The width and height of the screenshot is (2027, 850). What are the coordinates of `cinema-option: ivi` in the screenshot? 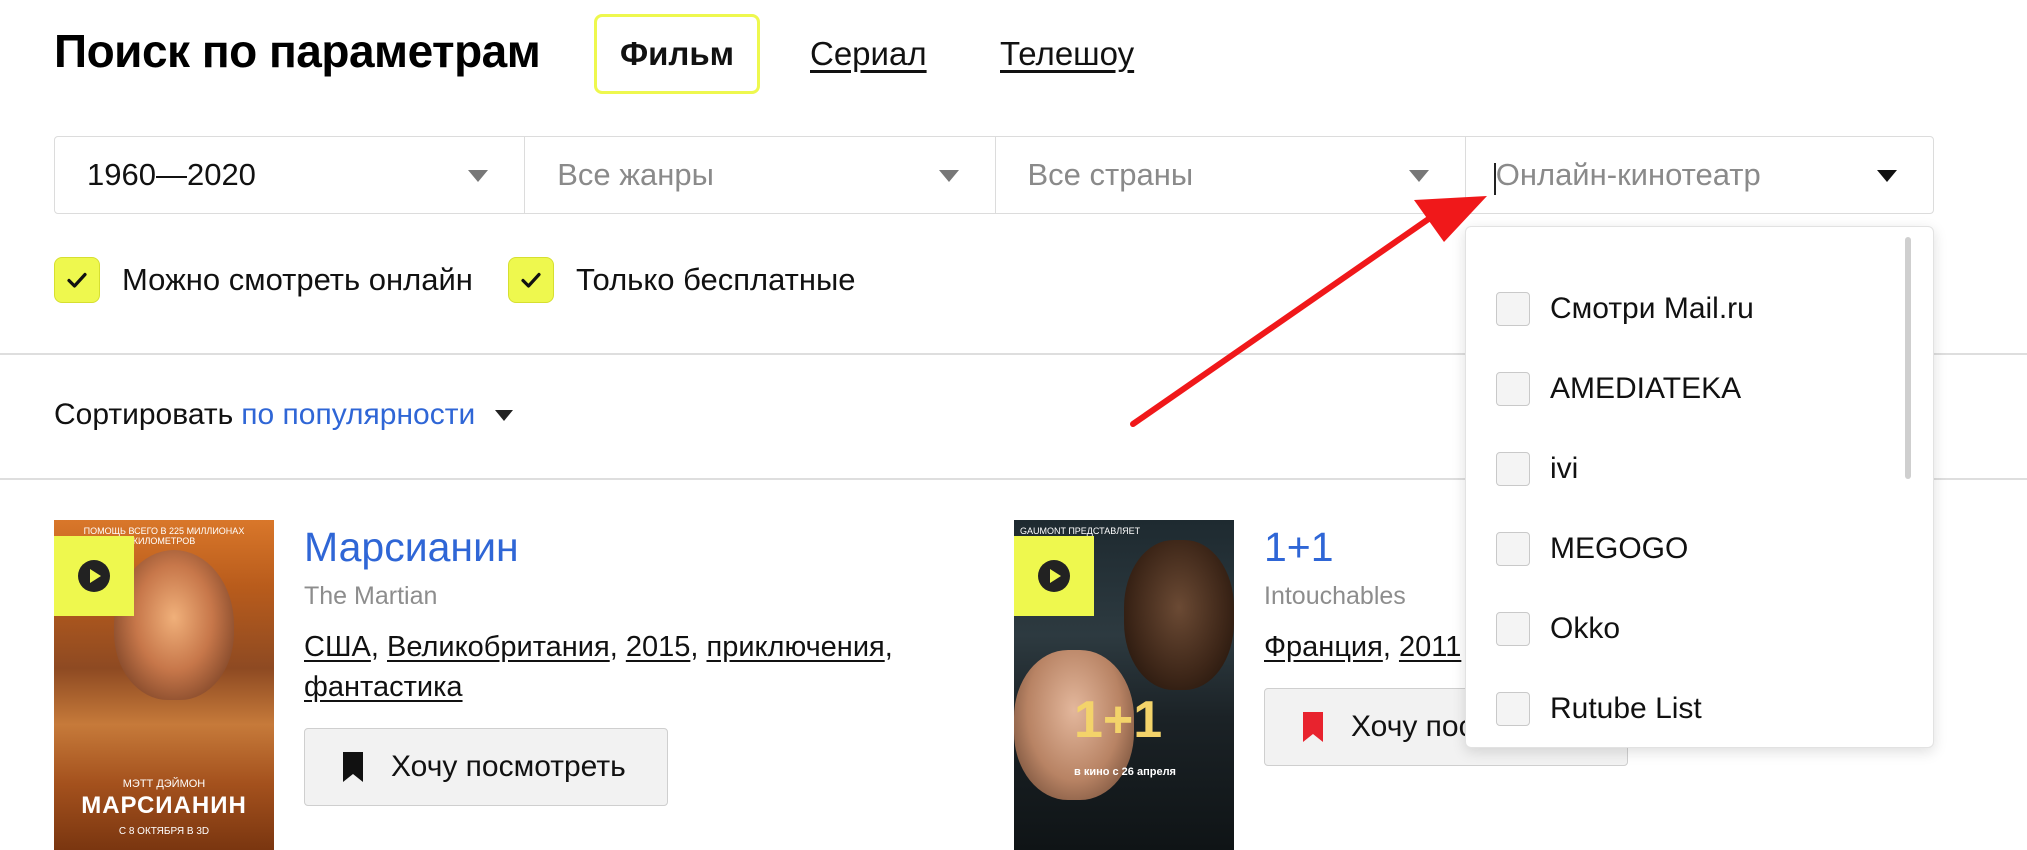 It's located at (1537, 469).